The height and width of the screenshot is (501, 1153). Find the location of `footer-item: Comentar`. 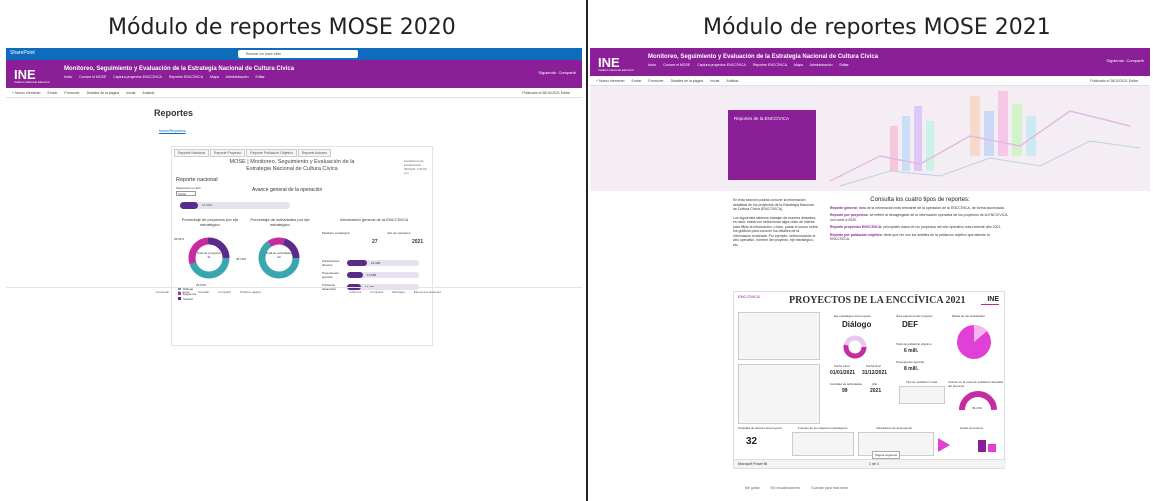

footer-item: Comentar is located at coordinates (162, 292).